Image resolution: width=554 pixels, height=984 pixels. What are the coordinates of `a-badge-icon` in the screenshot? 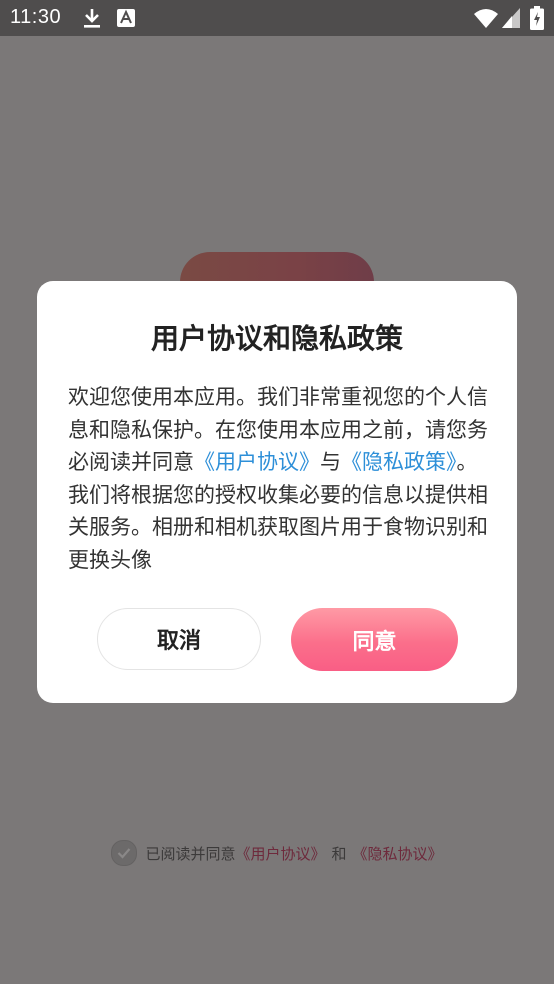 It's located at (126, 20).